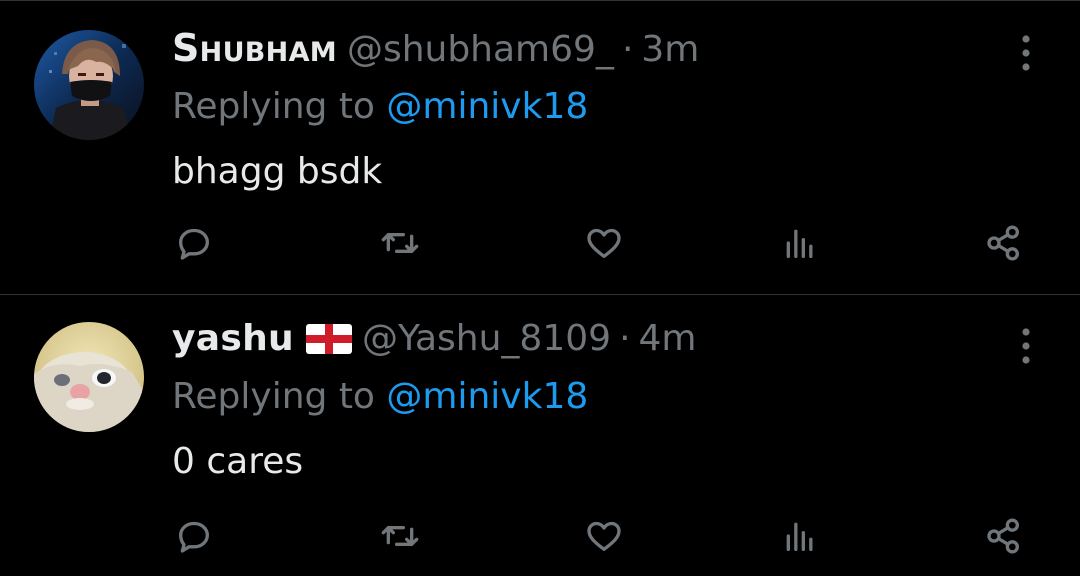 The width and height of the screenshot is (1080, 576). What do you see at coordinates (486, 338) in the screenshot?
I see `username-handle: @Yashu_8109` at bounding box center [486, 338].